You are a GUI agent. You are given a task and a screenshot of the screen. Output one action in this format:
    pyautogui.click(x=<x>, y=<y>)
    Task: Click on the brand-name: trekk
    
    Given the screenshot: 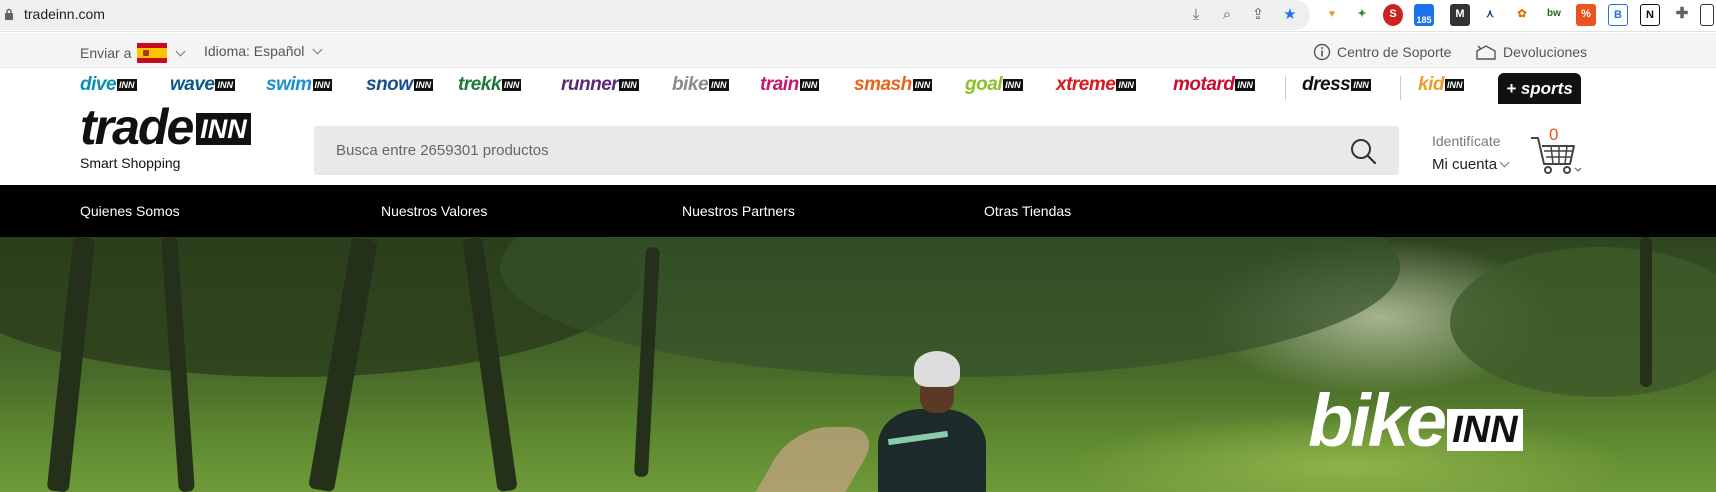 What is the action you would take?
    pyautogui.click(x=479, y=84)
    